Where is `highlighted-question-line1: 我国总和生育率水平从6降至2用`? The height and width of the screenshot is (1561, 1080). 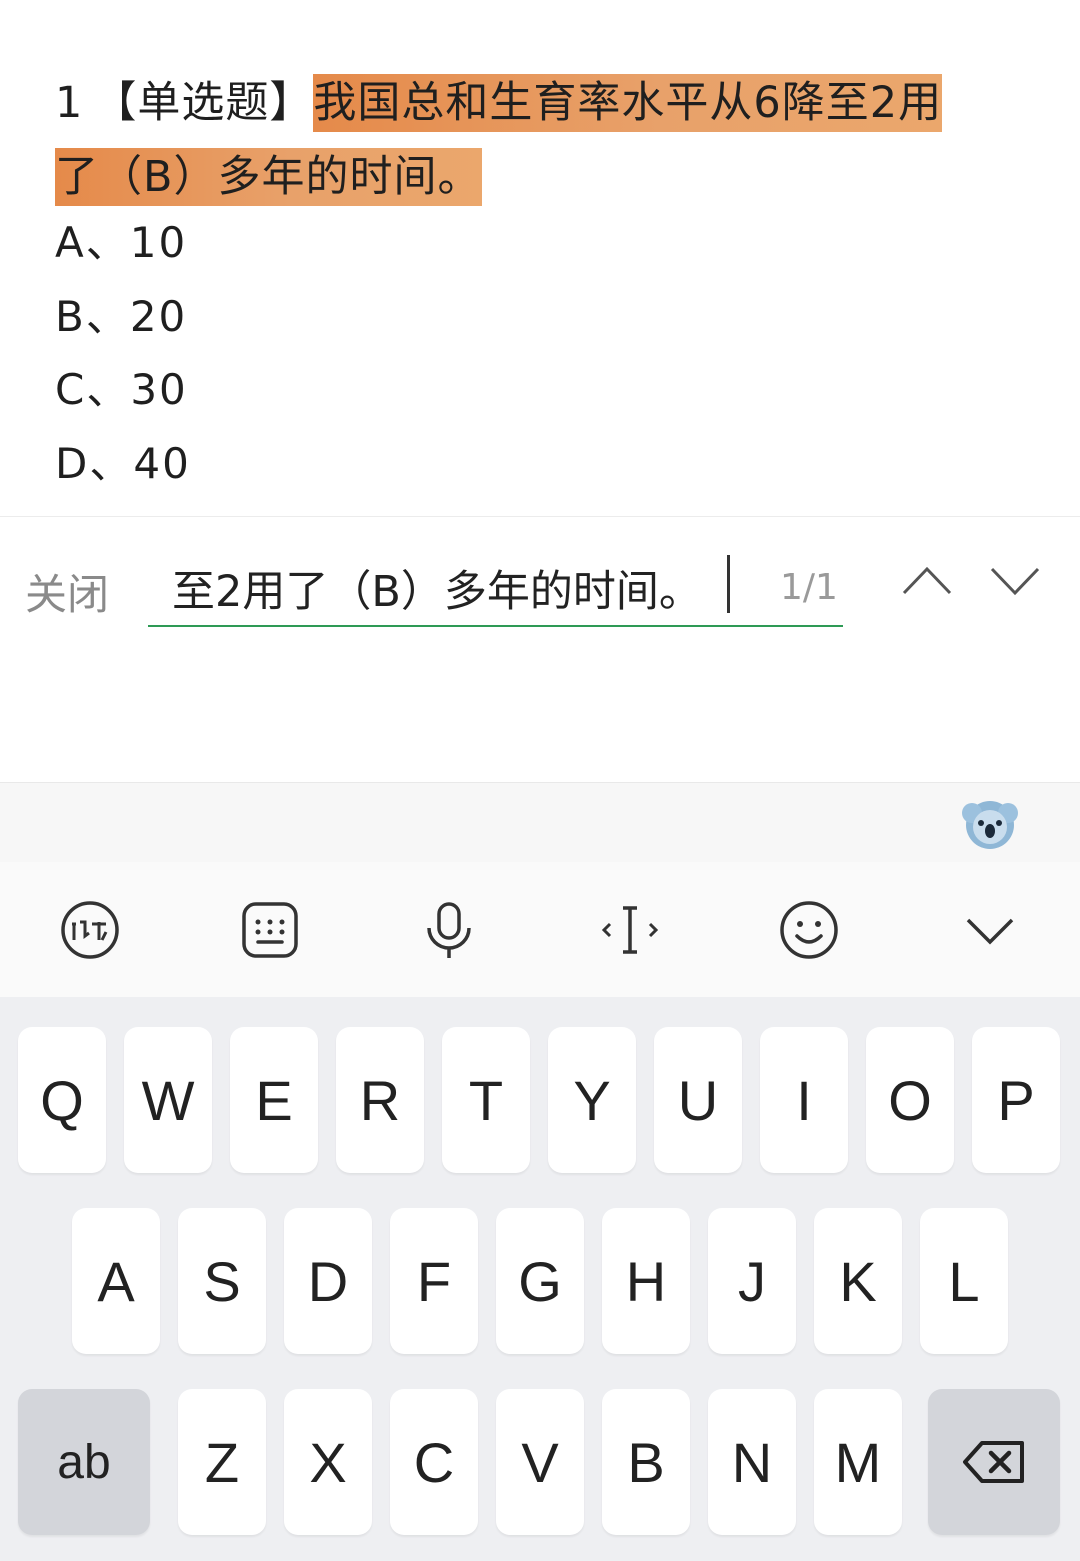 highlighted-question-line1: 我国总和生育率水平从6降至2用 is located at coordinates (628, 103).